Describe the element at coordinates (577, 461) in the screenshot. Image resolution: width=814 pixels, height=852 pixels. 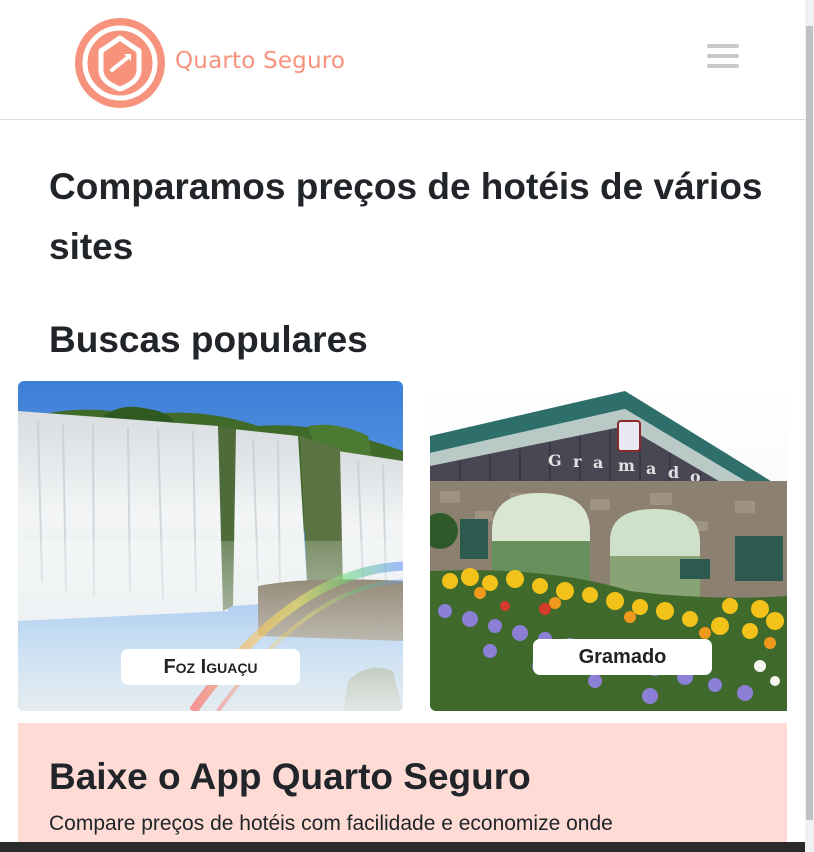
I see `svg-text: r` at that location.